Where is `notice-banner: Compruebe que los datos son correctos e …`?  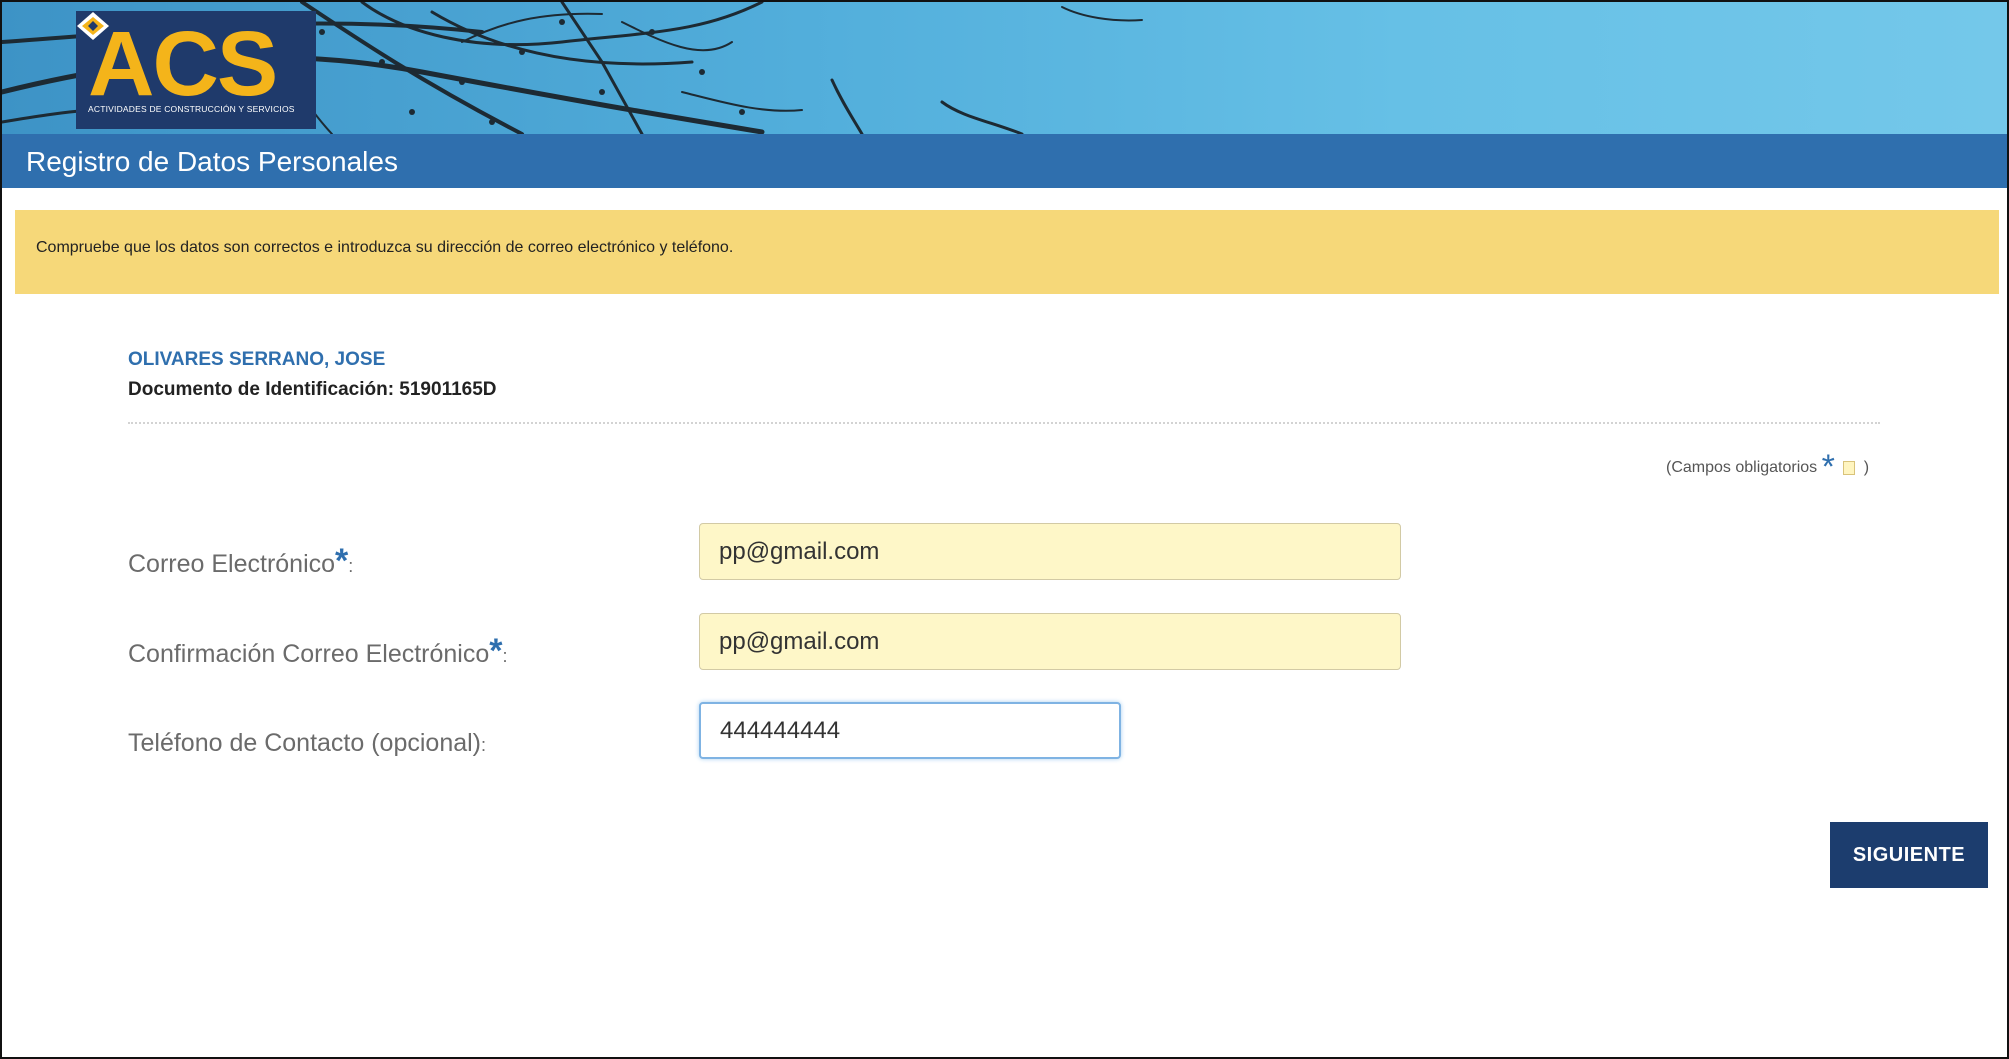
notice-banner: Compruebe que los datos son correctos e … is located at coordinates (1007, 252).